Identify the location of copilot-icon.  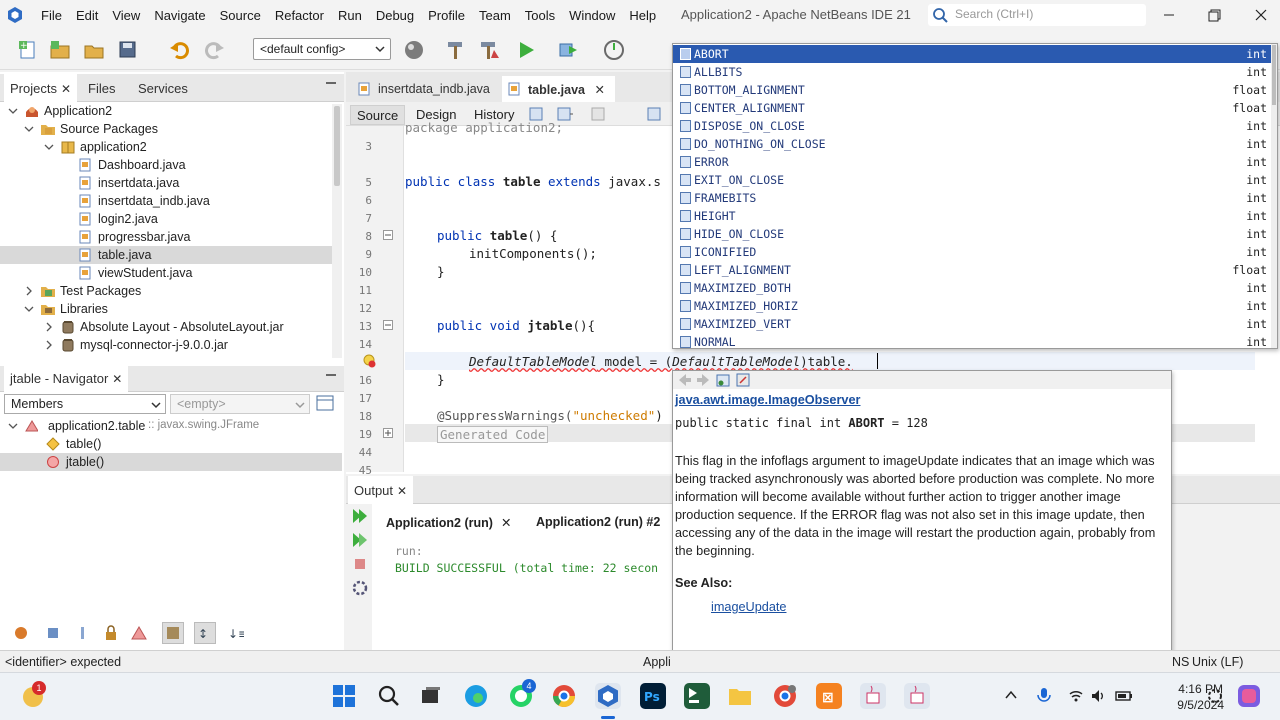
(1249, 696).